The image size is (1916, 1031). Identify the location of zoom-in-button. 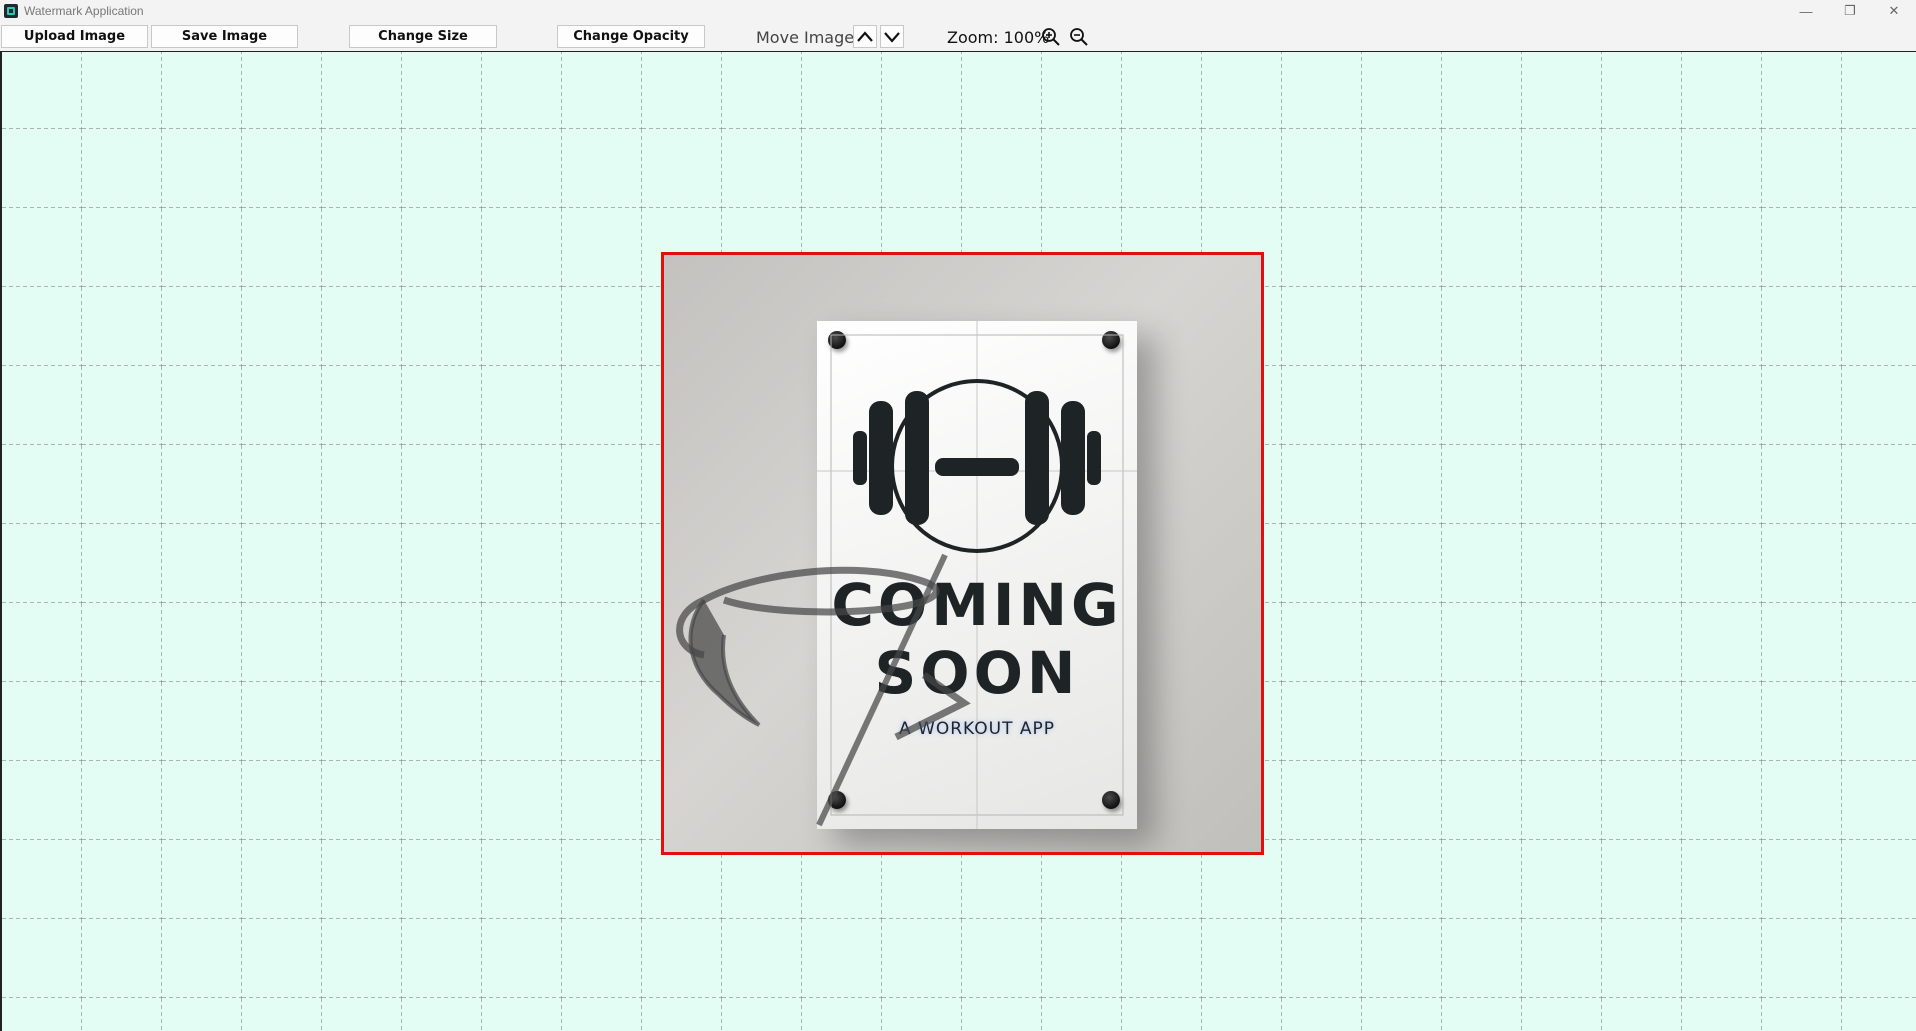
(1051, 36).